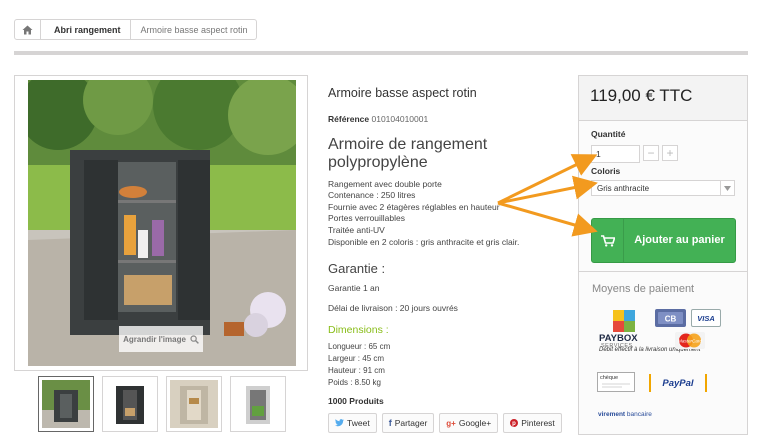  Describe the element at coordinates (372, 195) in the screenshot. I see `description-line: Contenance : 250 litres` at that location.